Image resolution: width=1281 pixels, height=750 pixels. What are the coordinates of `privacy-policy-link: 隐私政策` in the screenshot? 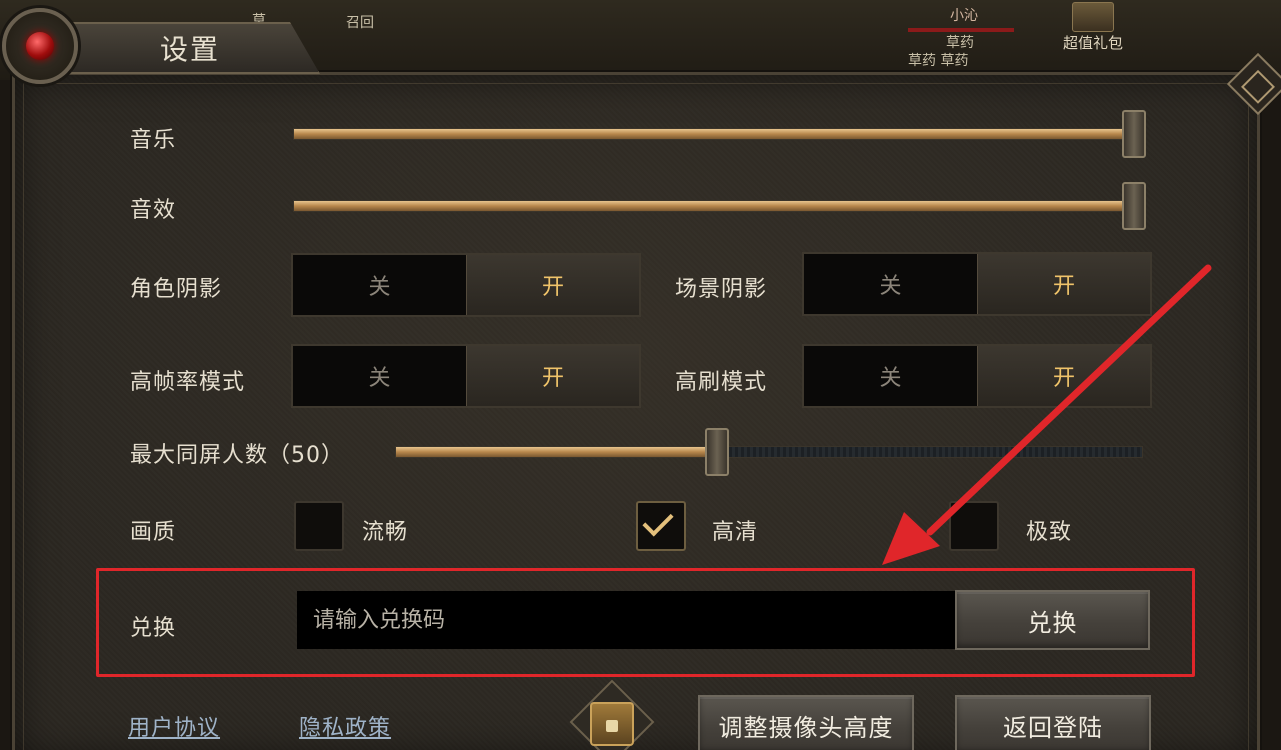 It's located at (345, 726).